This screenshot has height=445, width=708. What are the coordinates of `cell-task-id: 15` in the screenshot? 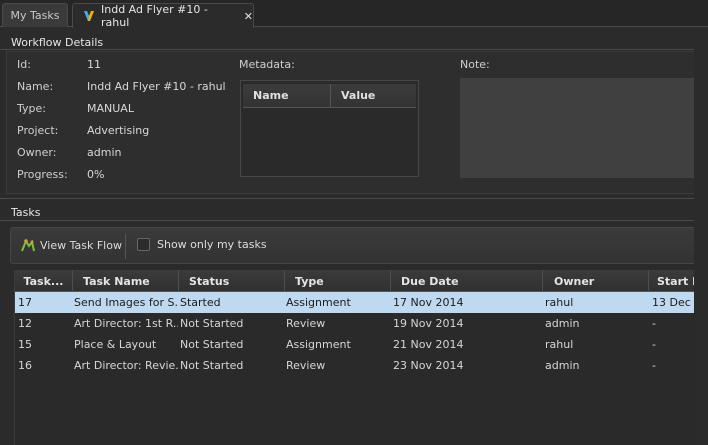 It's located at (25, 344).